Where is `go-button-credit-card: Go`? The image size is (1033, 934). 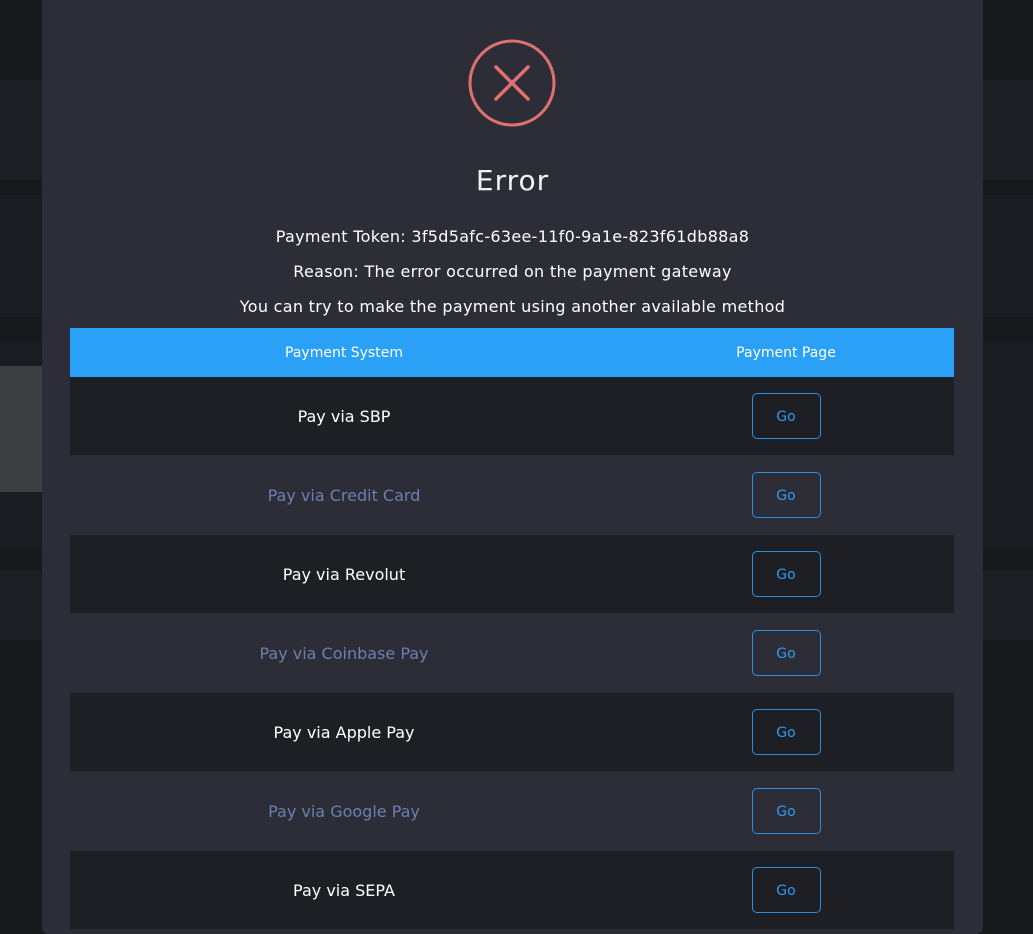
go-button-credit-card: Go is located at coordinates (786, 495).